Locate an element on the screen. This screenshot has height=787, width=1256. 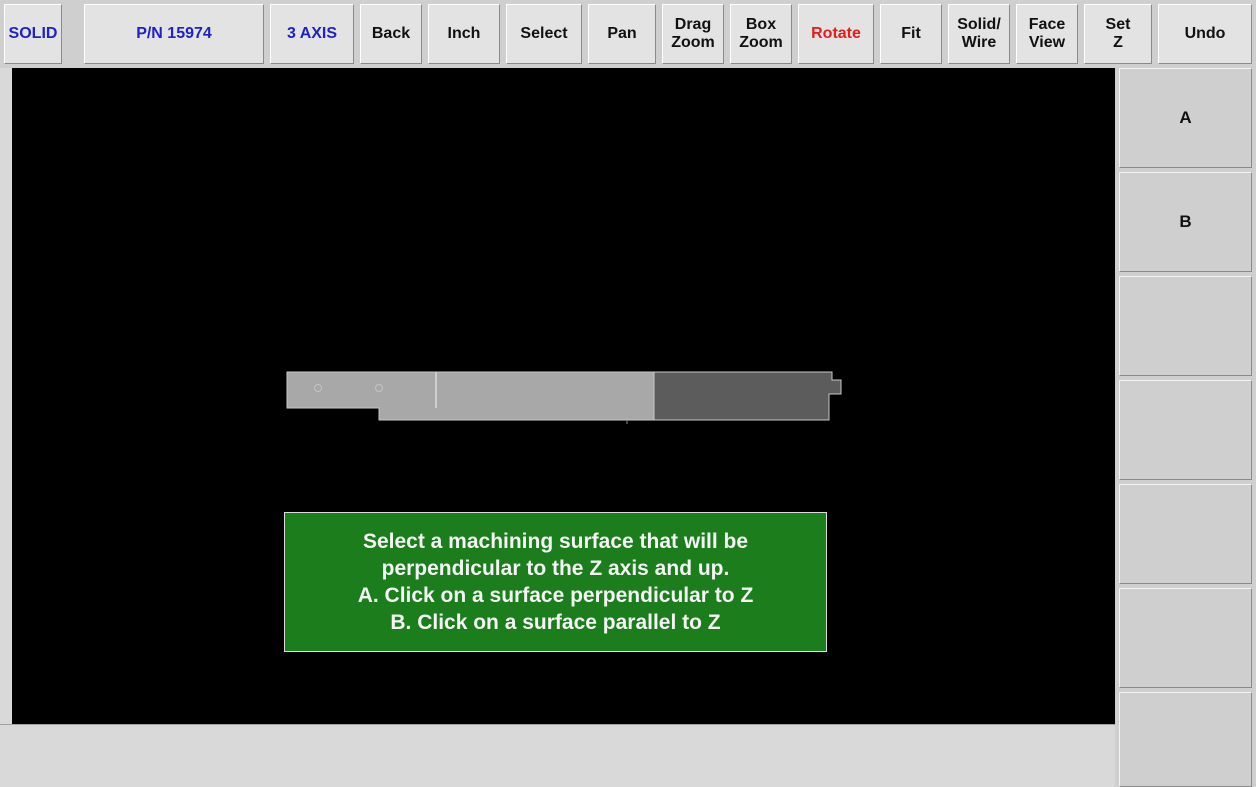
option-b-button: B is located at coordinates (1185, 222).